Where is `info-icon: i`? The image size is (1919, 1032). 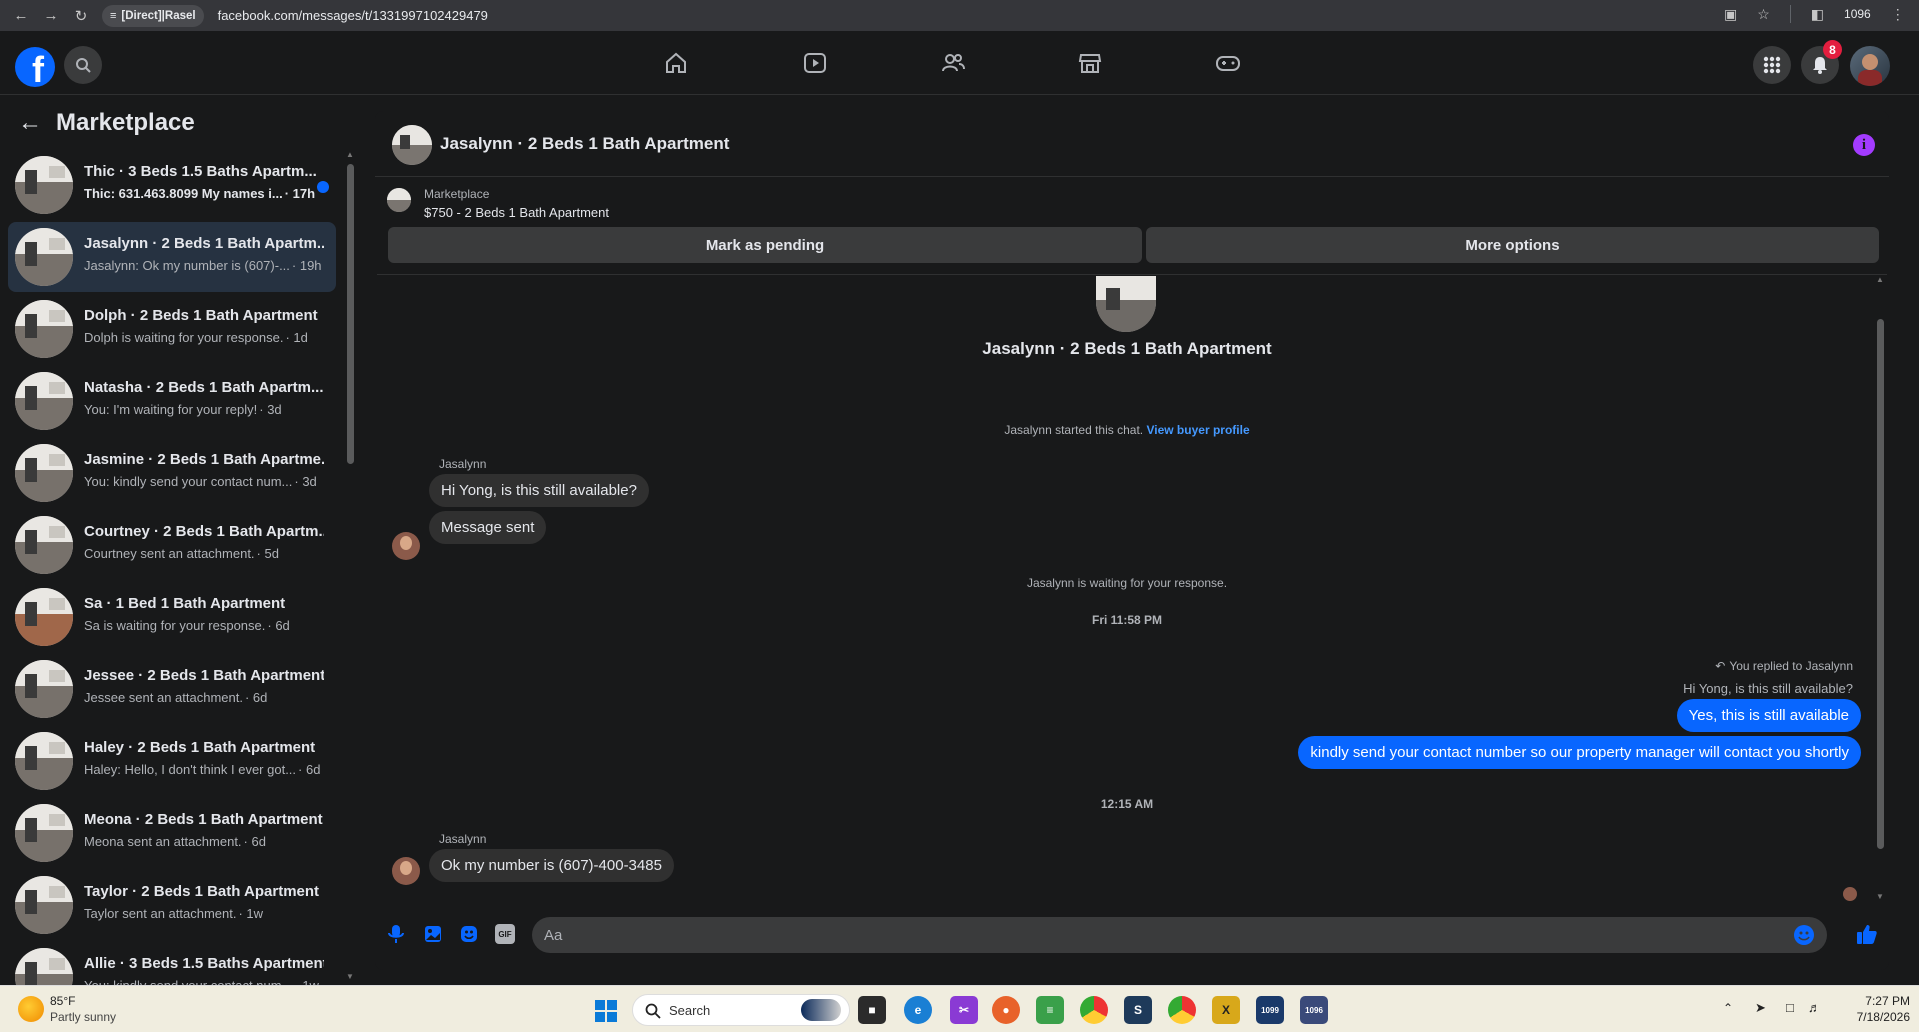 info-icon: i is located at coordinates (1864, 145).